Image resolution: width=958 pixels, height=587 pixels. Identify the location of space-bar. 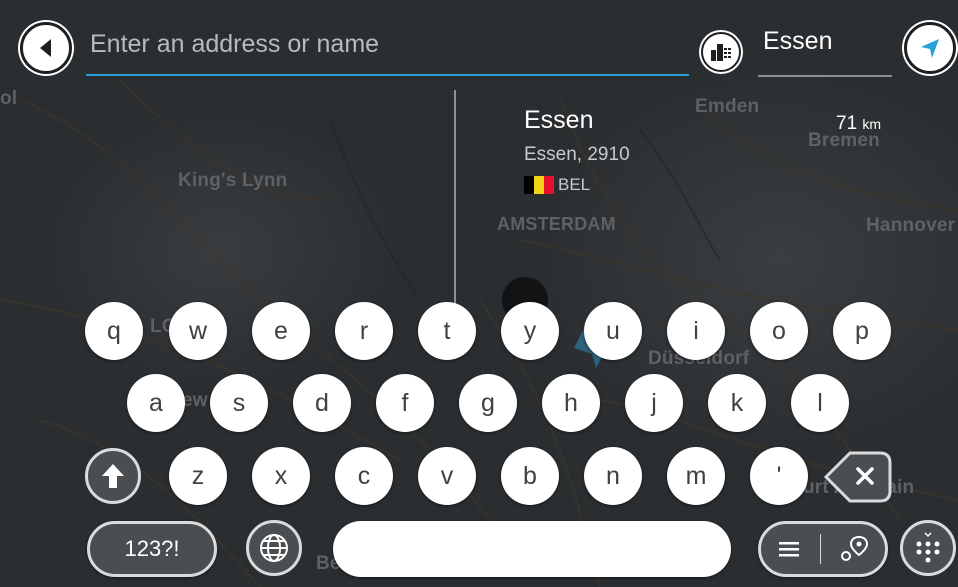
(532, 549).